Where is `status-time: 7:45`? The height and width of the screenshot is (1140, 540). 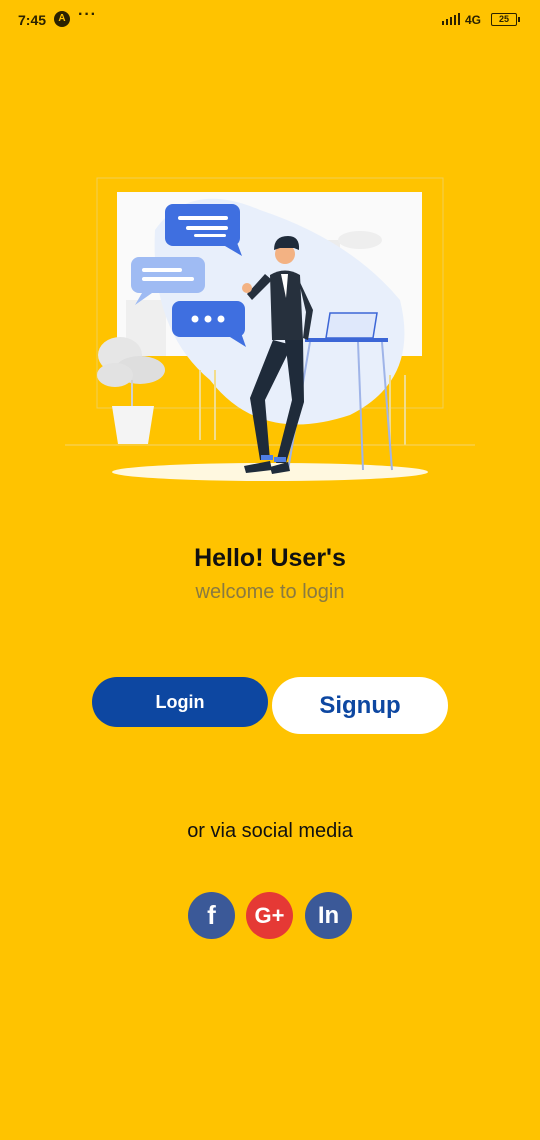 status-time: 7:45 is located at coordinates (32, 20).